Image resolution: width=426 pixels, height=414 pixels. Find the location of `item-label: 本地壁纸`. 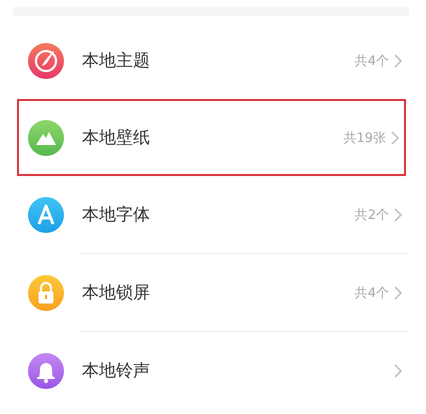

item-label: 本地壁纸 is located at coordinates (116, 138).